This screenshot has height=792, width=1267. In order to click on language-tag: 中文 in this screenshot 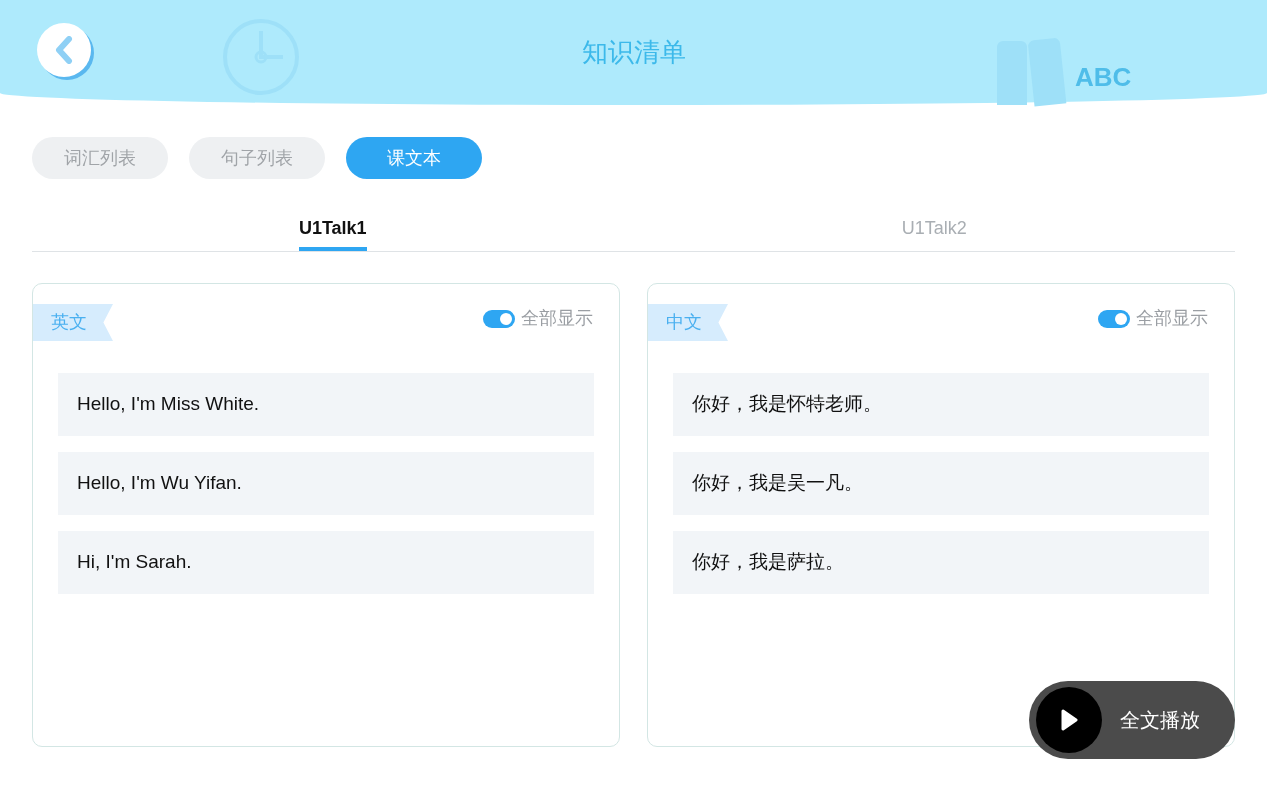, I will do `click(688, 322)`.